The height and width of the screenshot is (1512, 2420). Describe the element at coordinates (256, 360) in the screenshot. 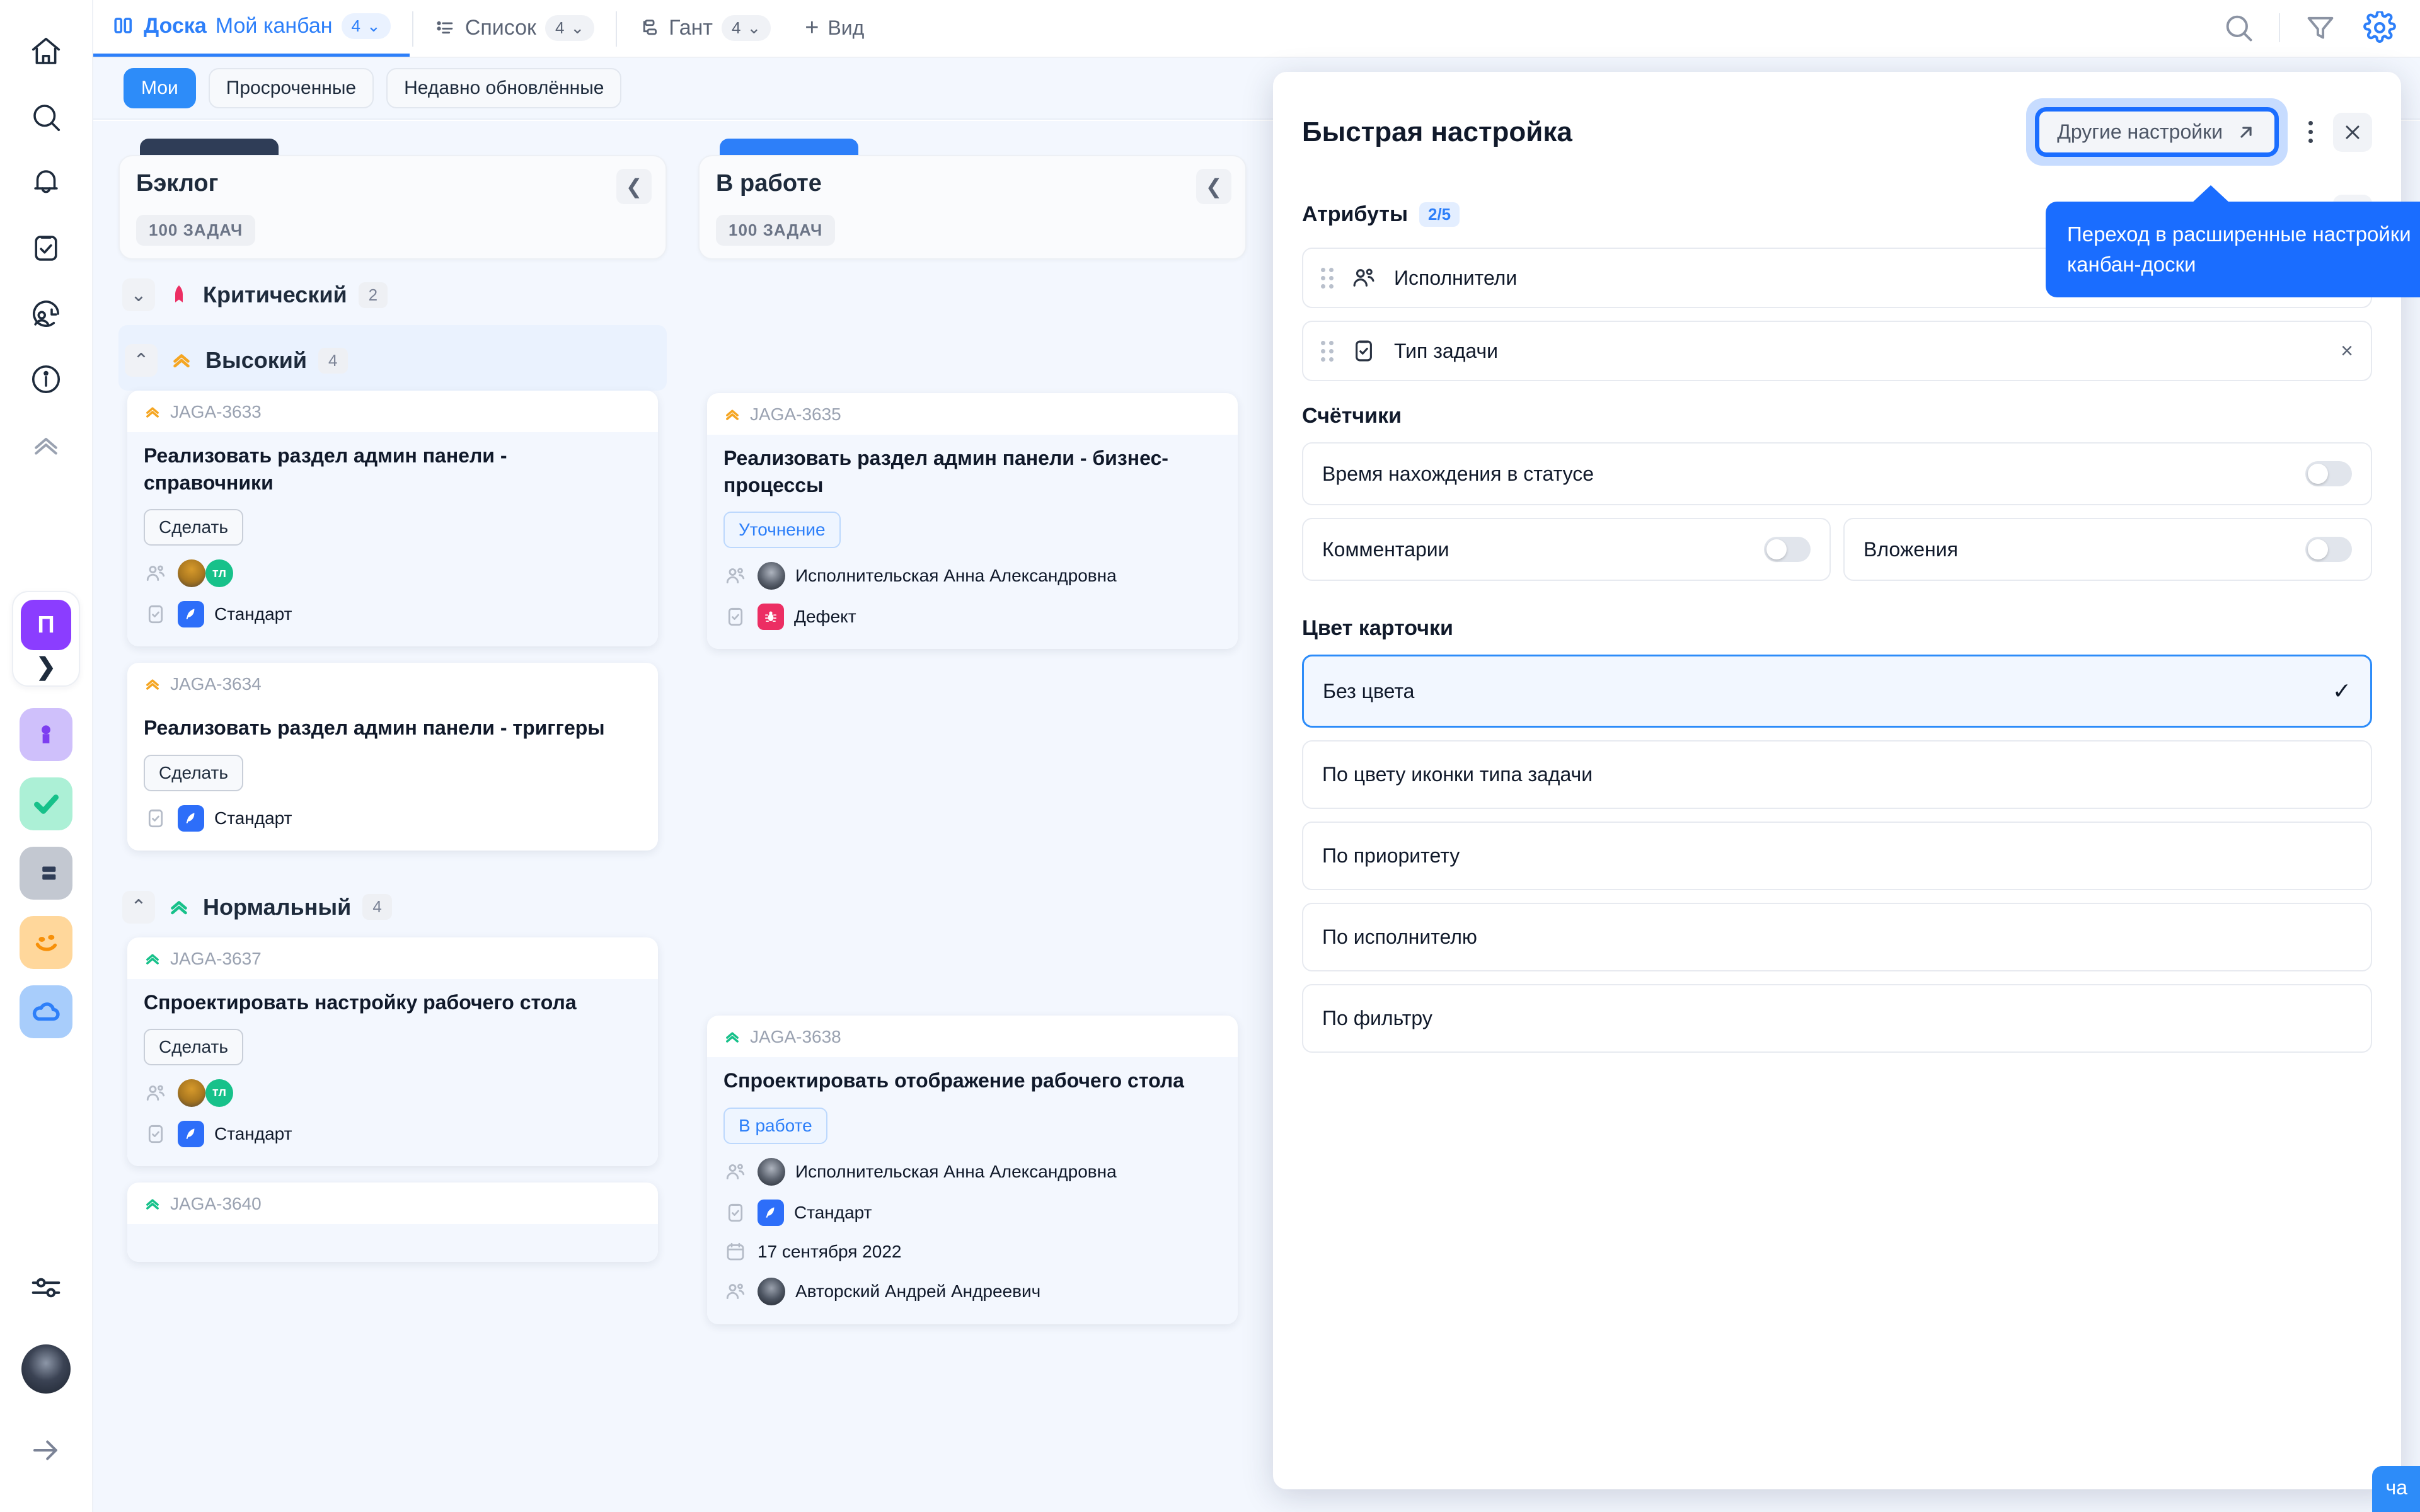

I see `group-name: Высокий` at that location.